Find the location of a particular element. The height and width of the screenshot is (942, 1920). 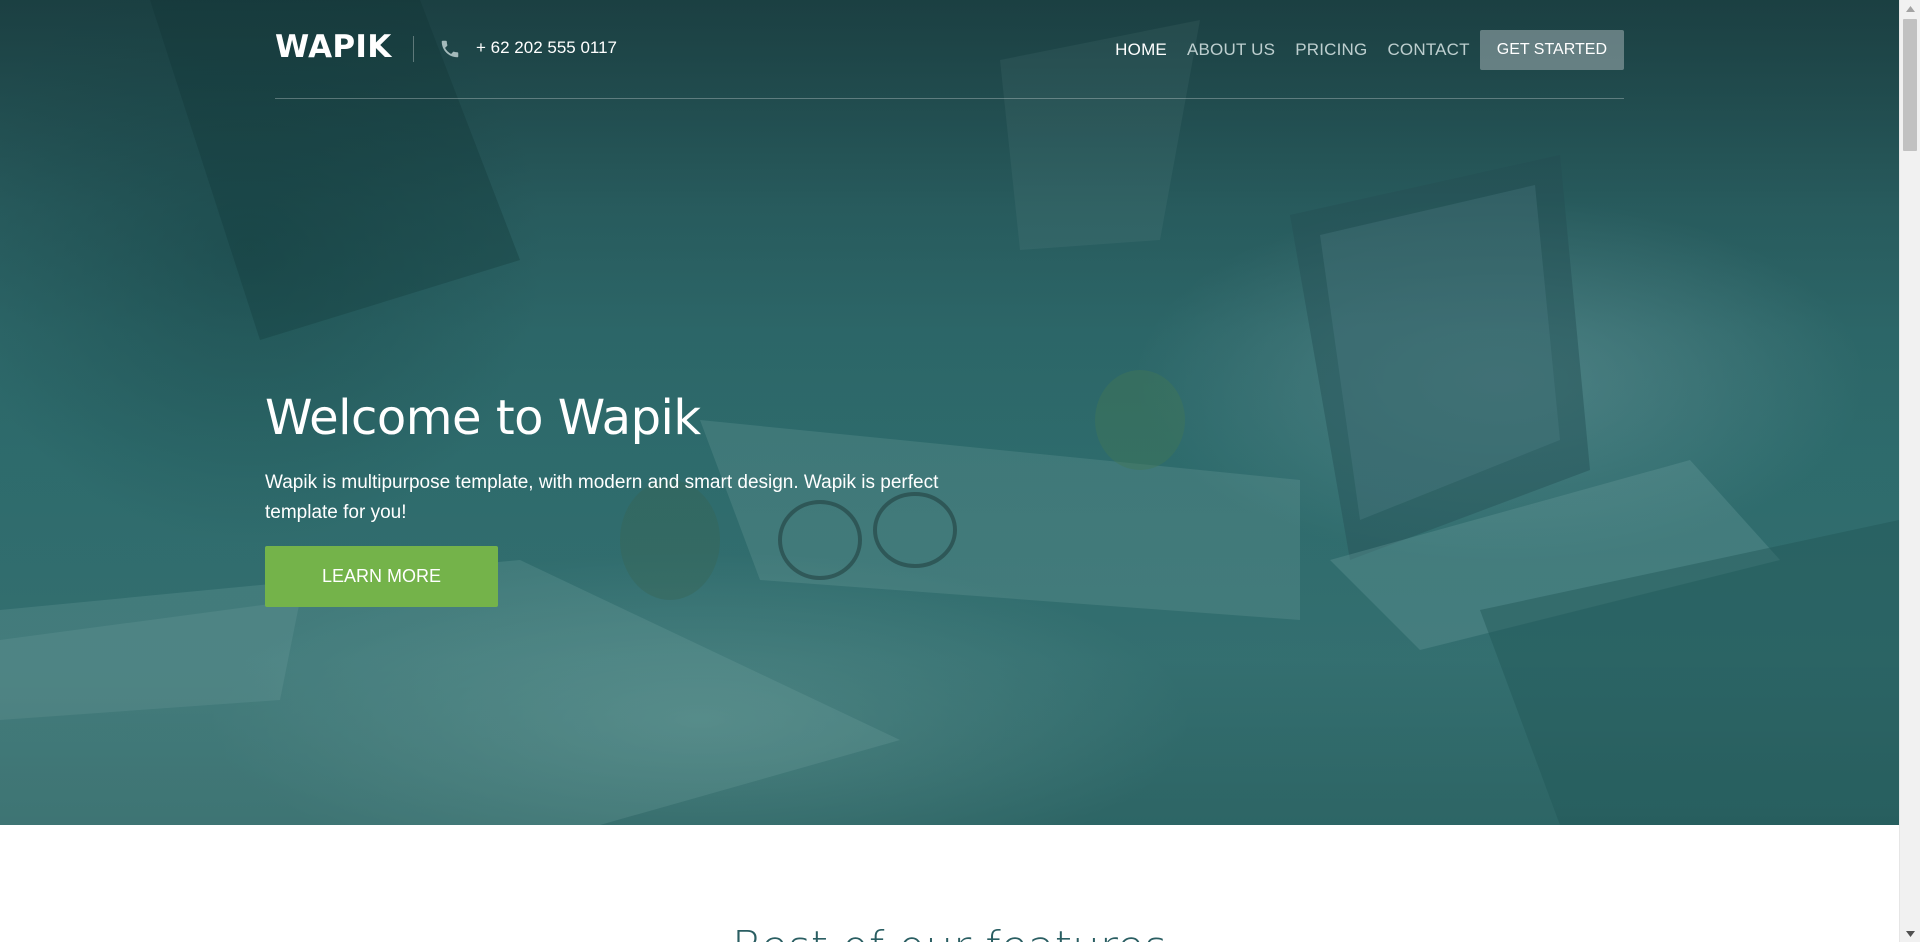

scrollbar-thumb is located at coordinates (1910, 85).